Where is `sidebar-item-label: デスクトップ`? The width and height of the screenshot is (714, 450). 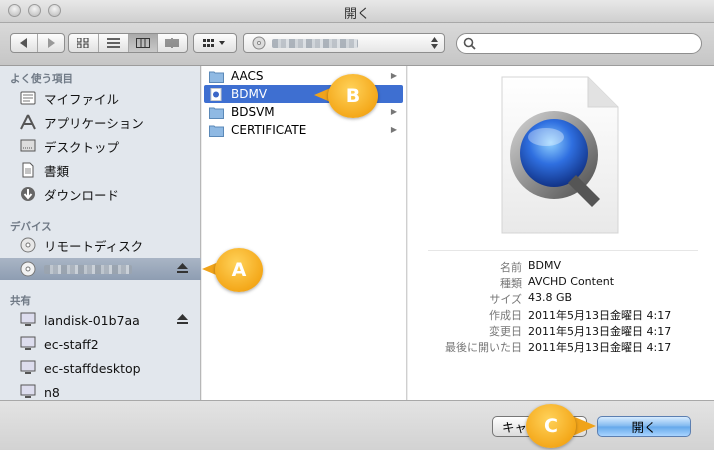 sidebar-item-label: デスクトップ is located at coordinates (82, 147).